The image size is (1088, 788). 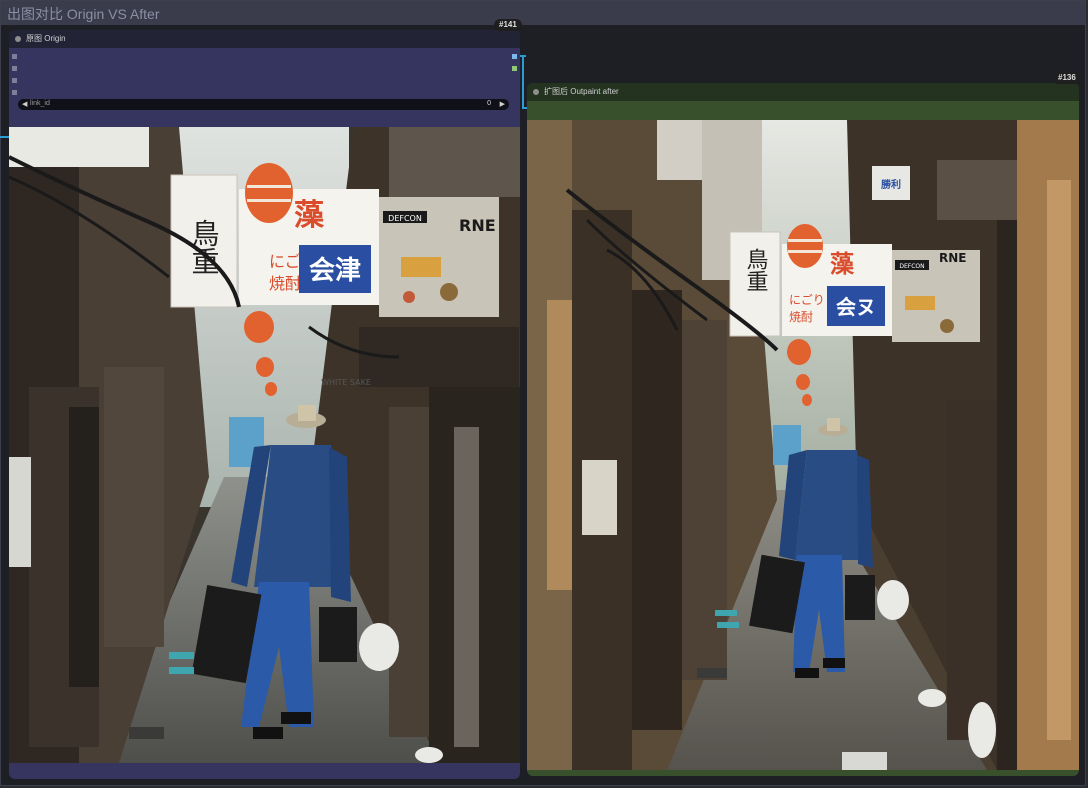 What do you see at coordinates (856, 307) in the screenshot?
I see `aizu-text: 会ヌ` at bounding box center [856, 307].